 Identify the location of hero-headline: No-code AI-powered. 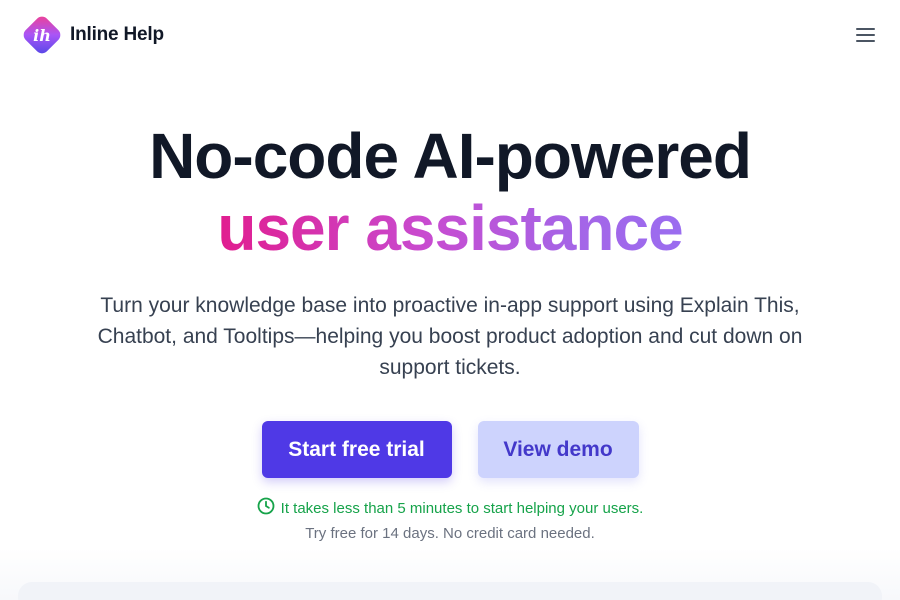
(450, 156).